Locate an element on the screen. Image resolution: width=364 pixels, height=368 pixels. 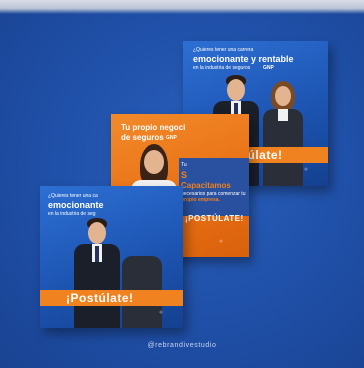
card-headline: Tu propio negoci is located at coordinates (153, 127).